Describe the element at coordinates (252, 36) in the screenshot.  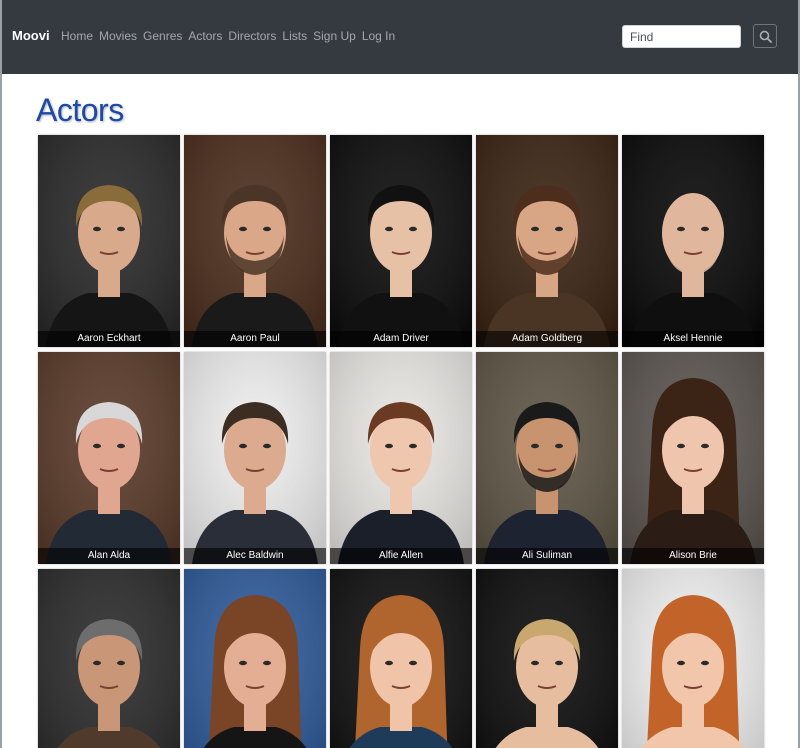
I see `nav-link-directors: Directors` at that location.